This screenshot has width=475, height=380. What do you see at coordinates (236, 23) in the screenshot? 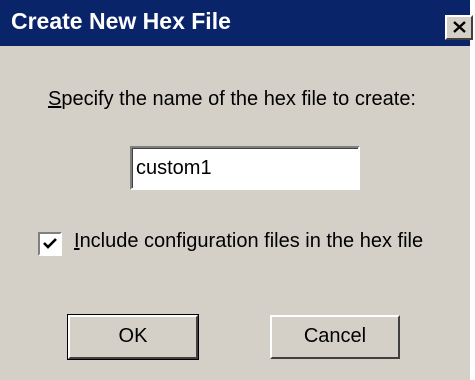
I see `title-bar: Create New Hex File` at bounding box center [236, 23].